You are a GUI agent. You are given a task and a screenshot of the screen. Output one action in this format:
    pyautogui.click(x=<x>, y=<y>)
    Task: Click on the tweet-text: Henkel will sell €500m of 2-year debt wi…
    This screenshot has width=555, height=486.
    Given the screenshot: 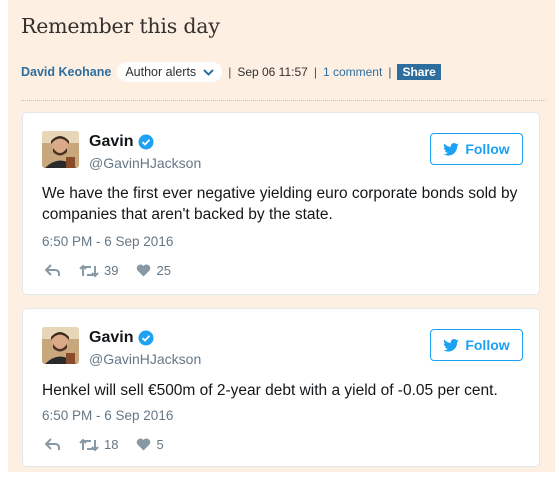 What is the action you would take?
    pyautogui.click(x=270, y=390)
    